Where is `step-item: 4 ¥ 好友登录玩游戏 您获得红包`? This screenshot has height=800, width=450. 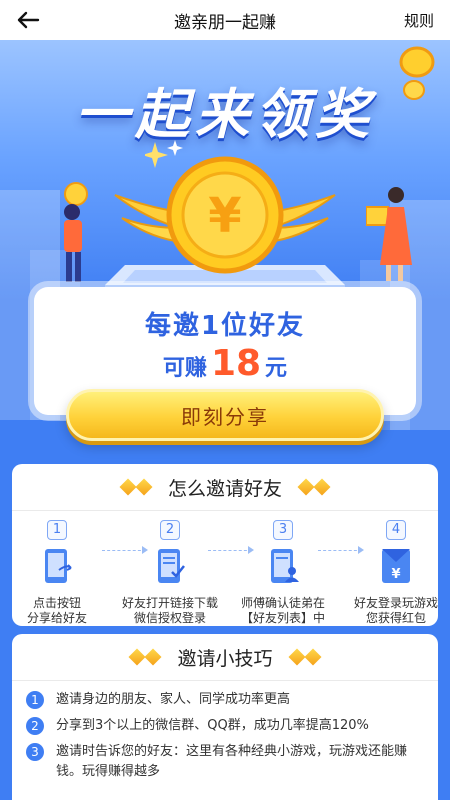
step-item: 4 ¥ 好友登录玩游戏 您获得红包 is located at coordinates (396, 573).